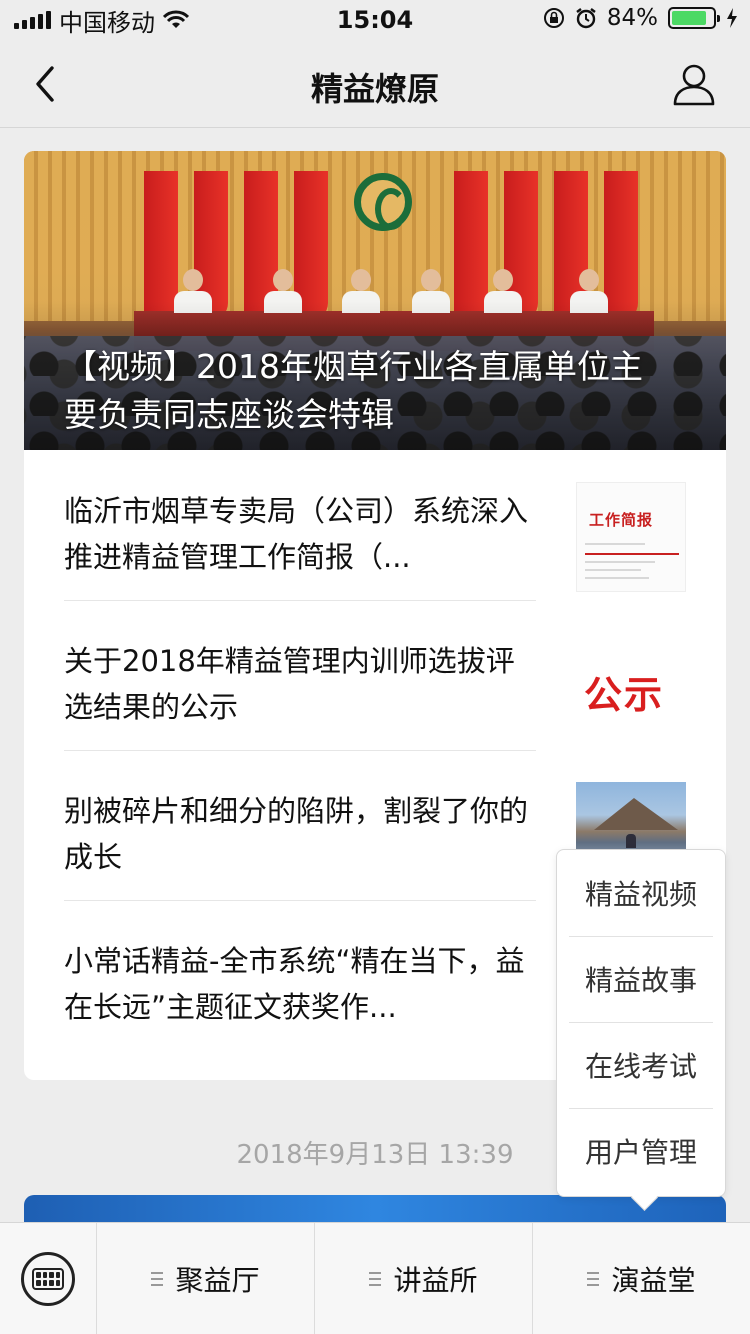 The height and width of the screenshot is (1334, 750). Describe the element at coordinates (641, 893) in the screenshot. I see `submenu-item-videos: 精益视频` at that location.